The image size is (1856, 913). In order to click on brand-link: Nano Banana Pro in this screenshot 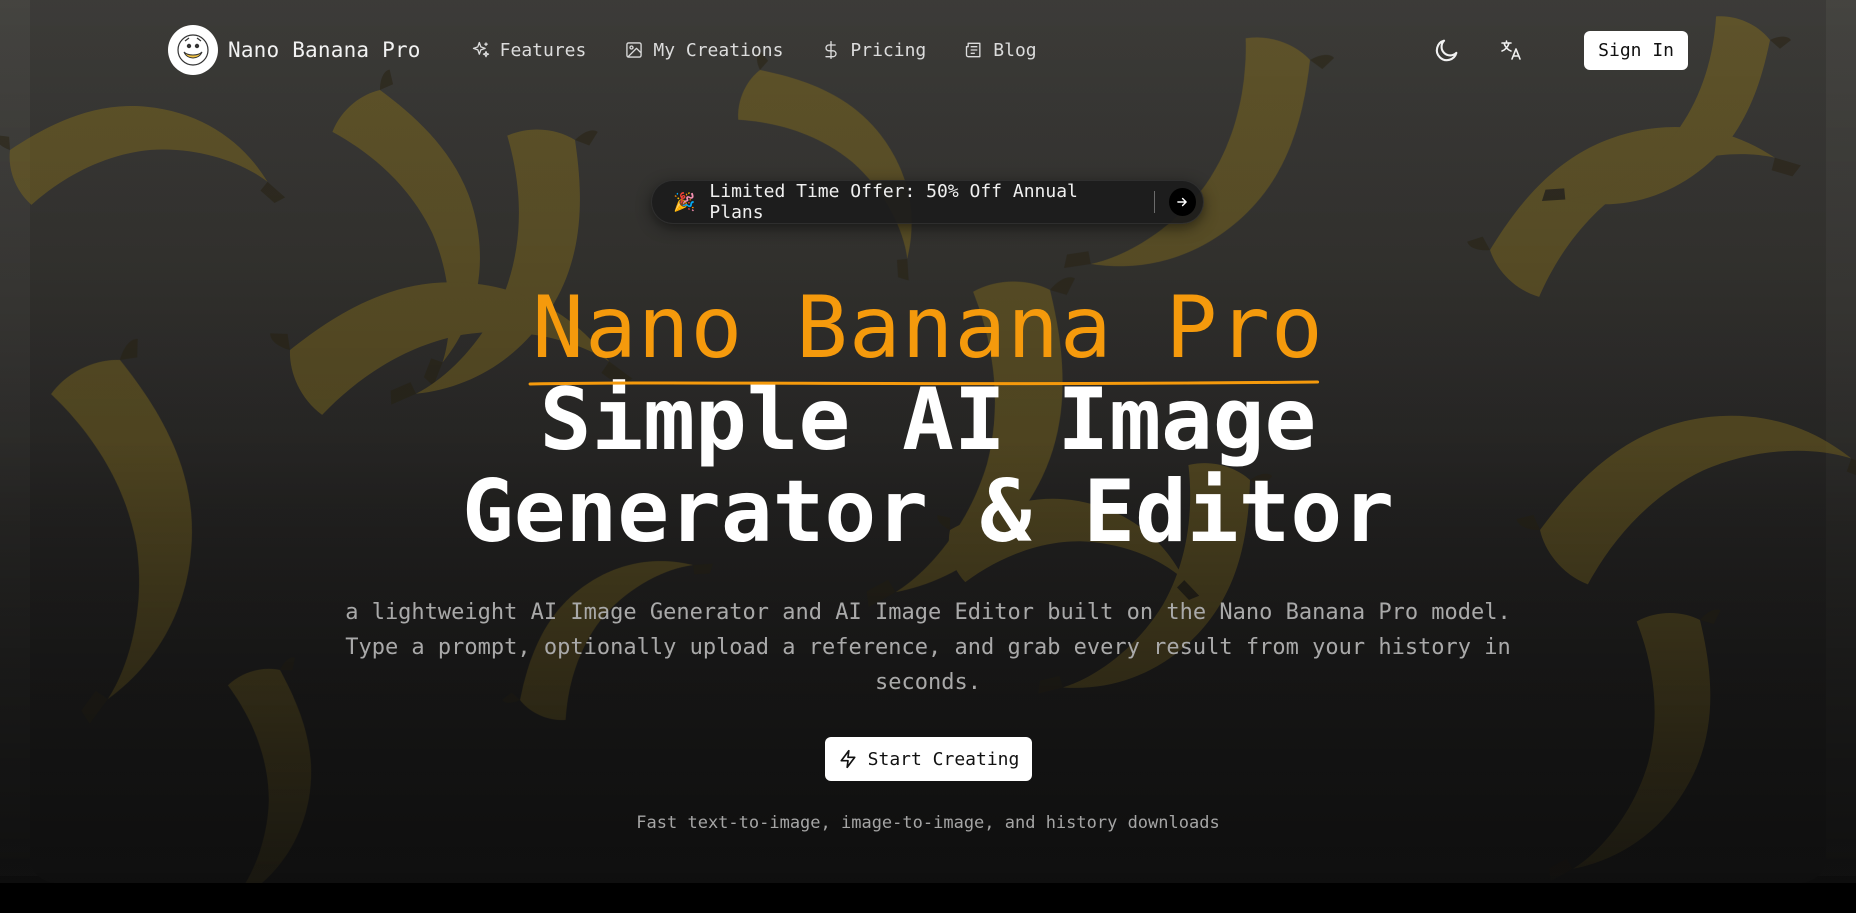, I will do `click(294, 50)`.